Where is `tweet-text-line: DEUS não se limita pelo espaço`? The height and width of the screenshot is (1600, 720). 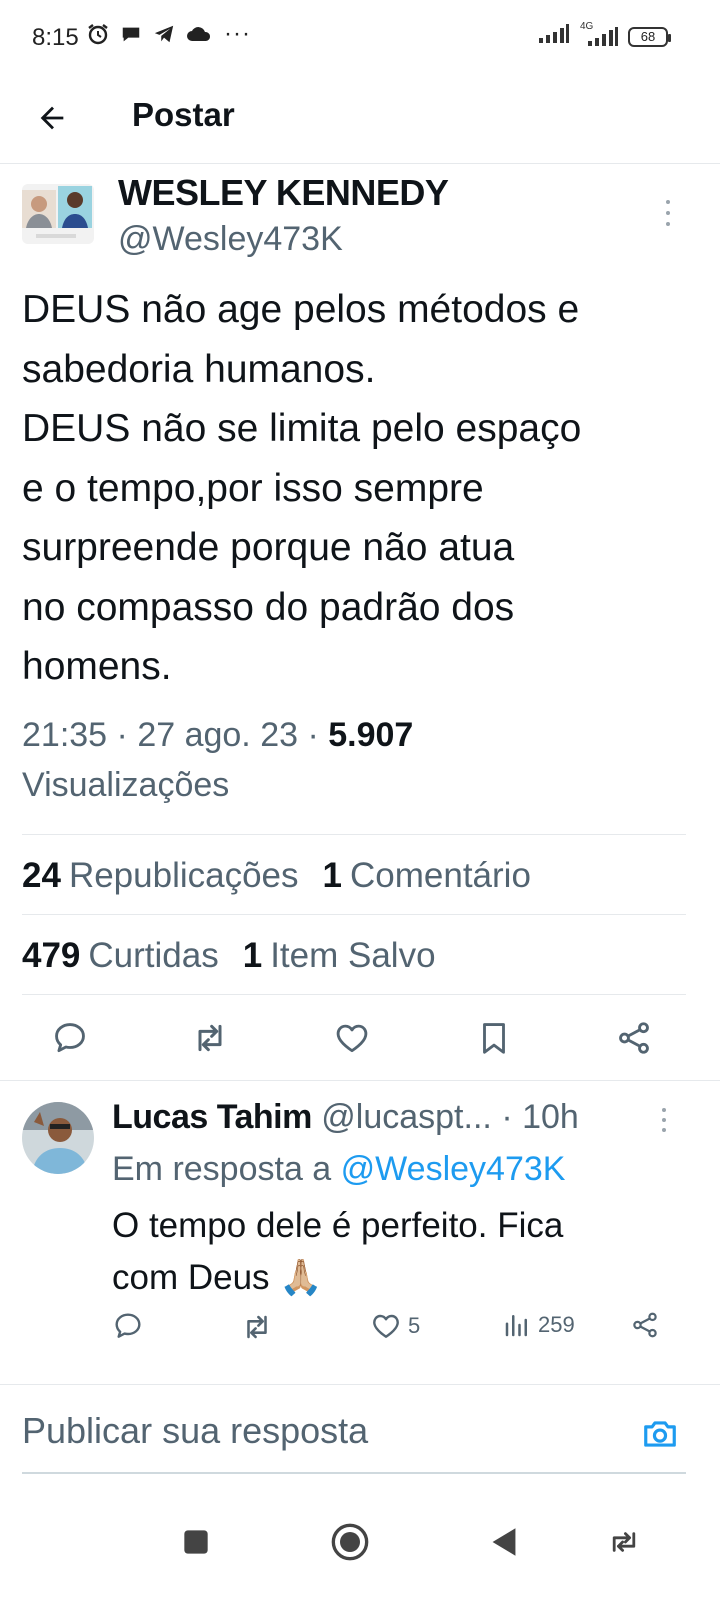
tweet-text-line: DEUS não se limita pelo espaço is located at coordinates (302, 428).